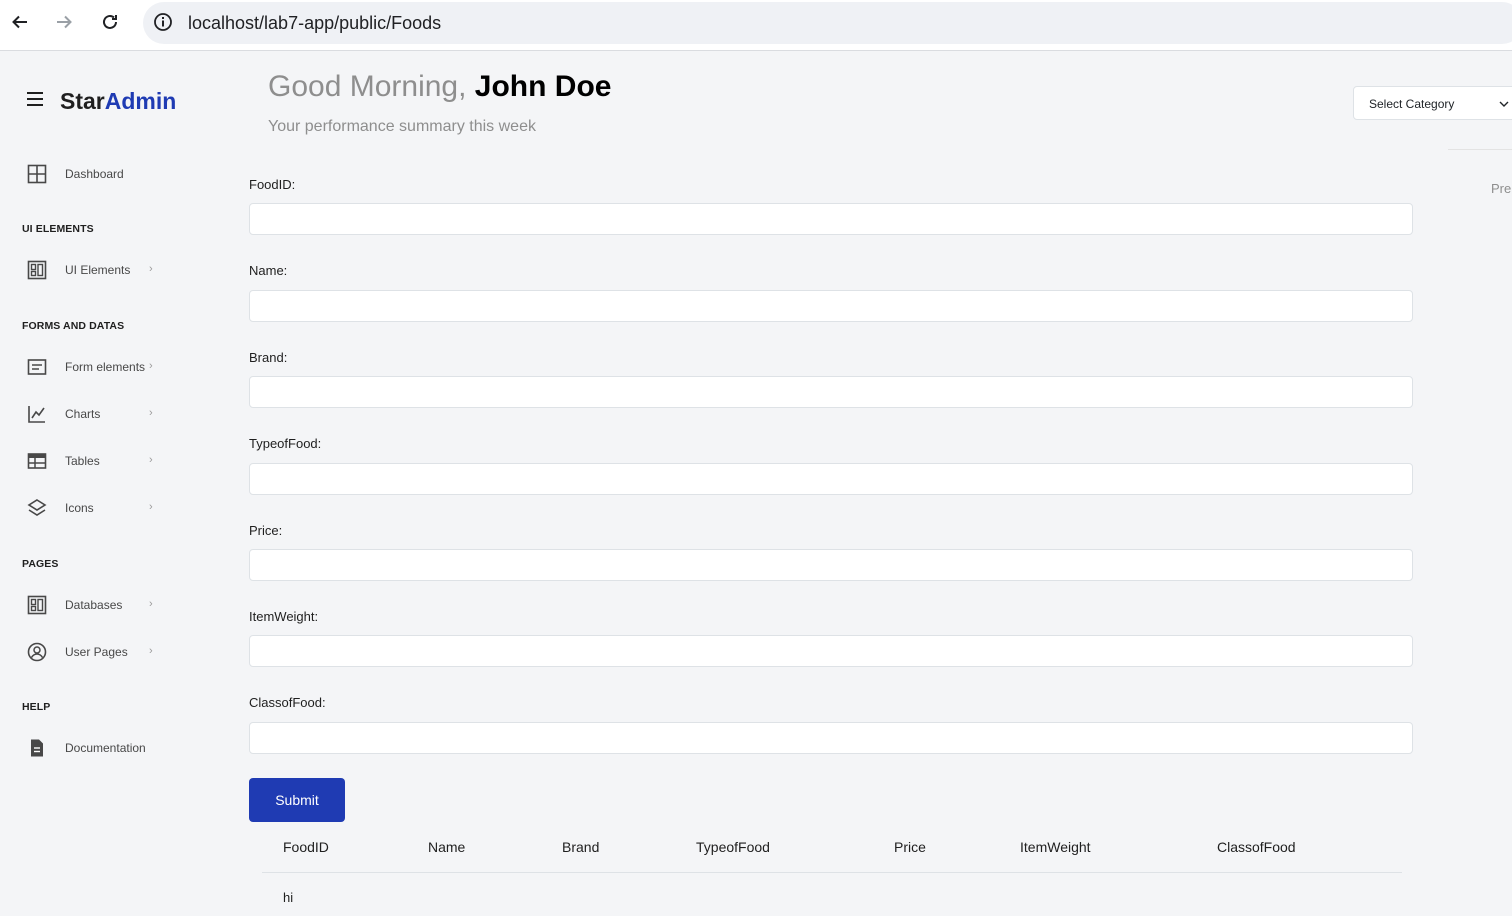 Image resolution: width=1512 pixels, height=916 pixels. I want to click on sidebar-item-documentation: Documentation, so click(92, 748).